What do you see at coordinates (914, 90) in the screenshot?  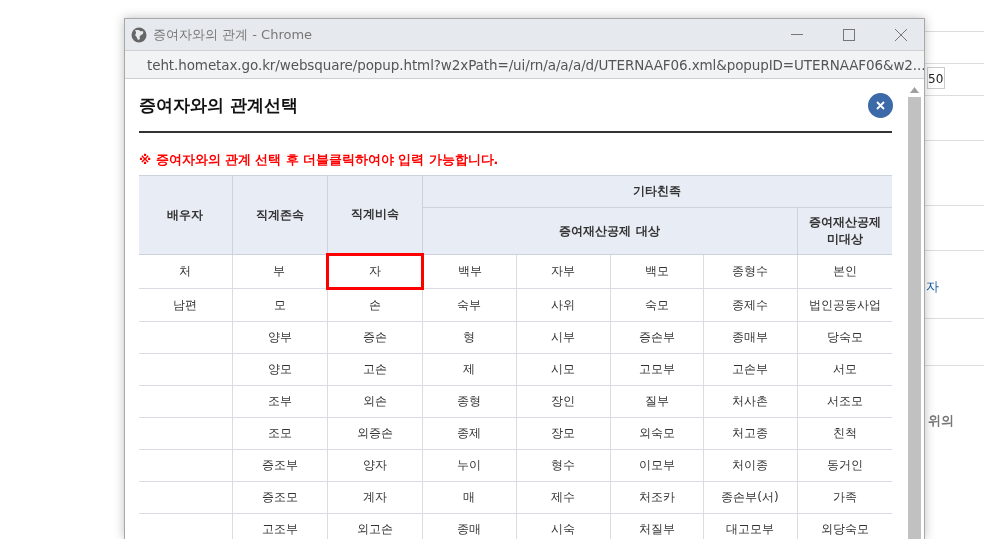 I see `scroll-up-icon` at bounding box center [914, 90].